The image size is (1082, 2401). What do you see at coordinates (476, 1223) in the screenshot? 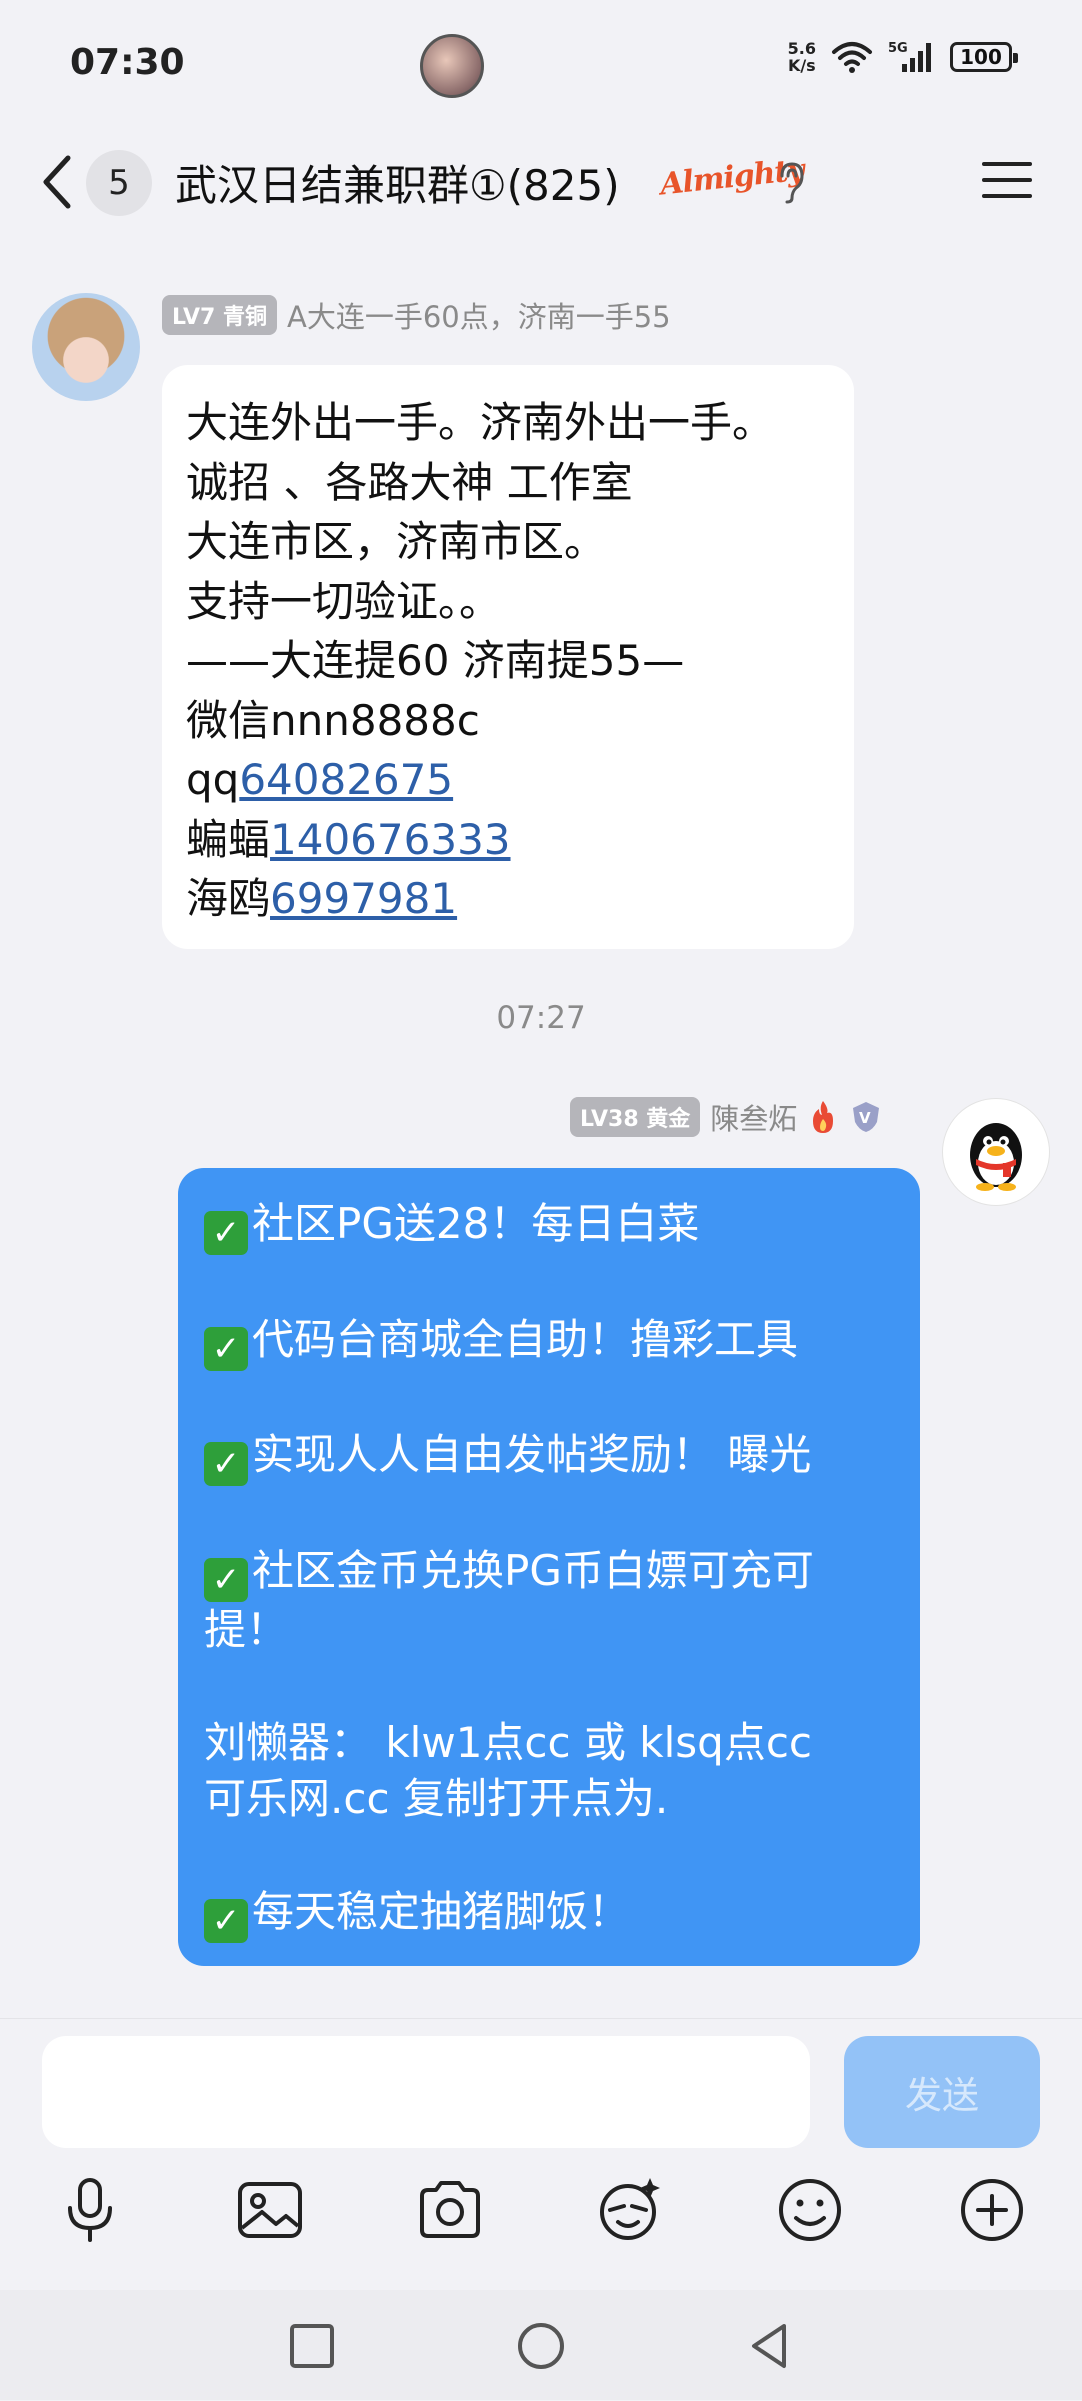
I see `message-line-text: 社区PG送28！每日白菜` at bounding box center [476, 1223].